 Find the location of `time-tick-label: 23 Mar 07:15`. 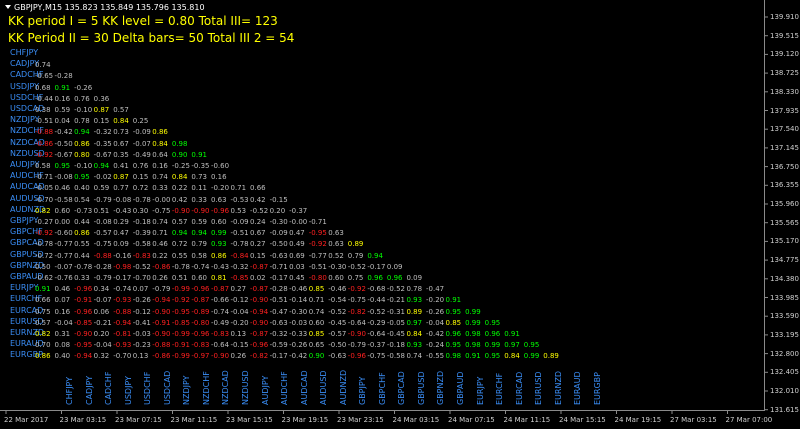

time-tick-label: 23 Mar 07:15 is located at coordinates (138, 420).